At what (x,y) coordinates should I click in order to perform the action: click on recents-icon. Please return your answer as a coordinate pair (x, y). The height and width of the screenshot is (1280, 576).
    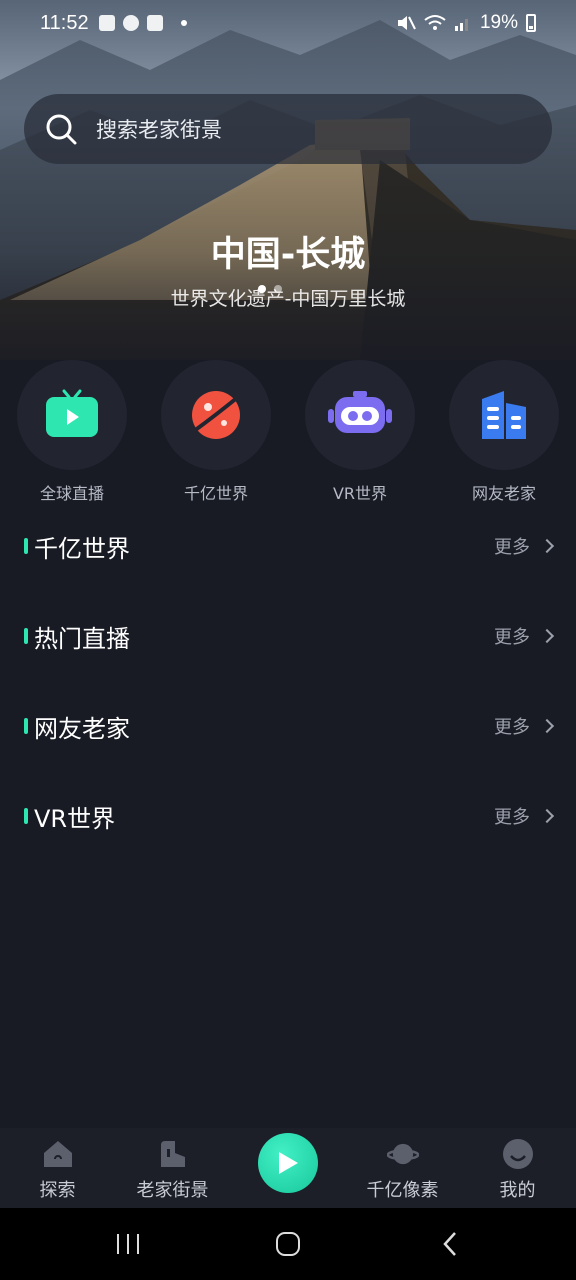
    Looking at the image, I should click on (128, 1244).